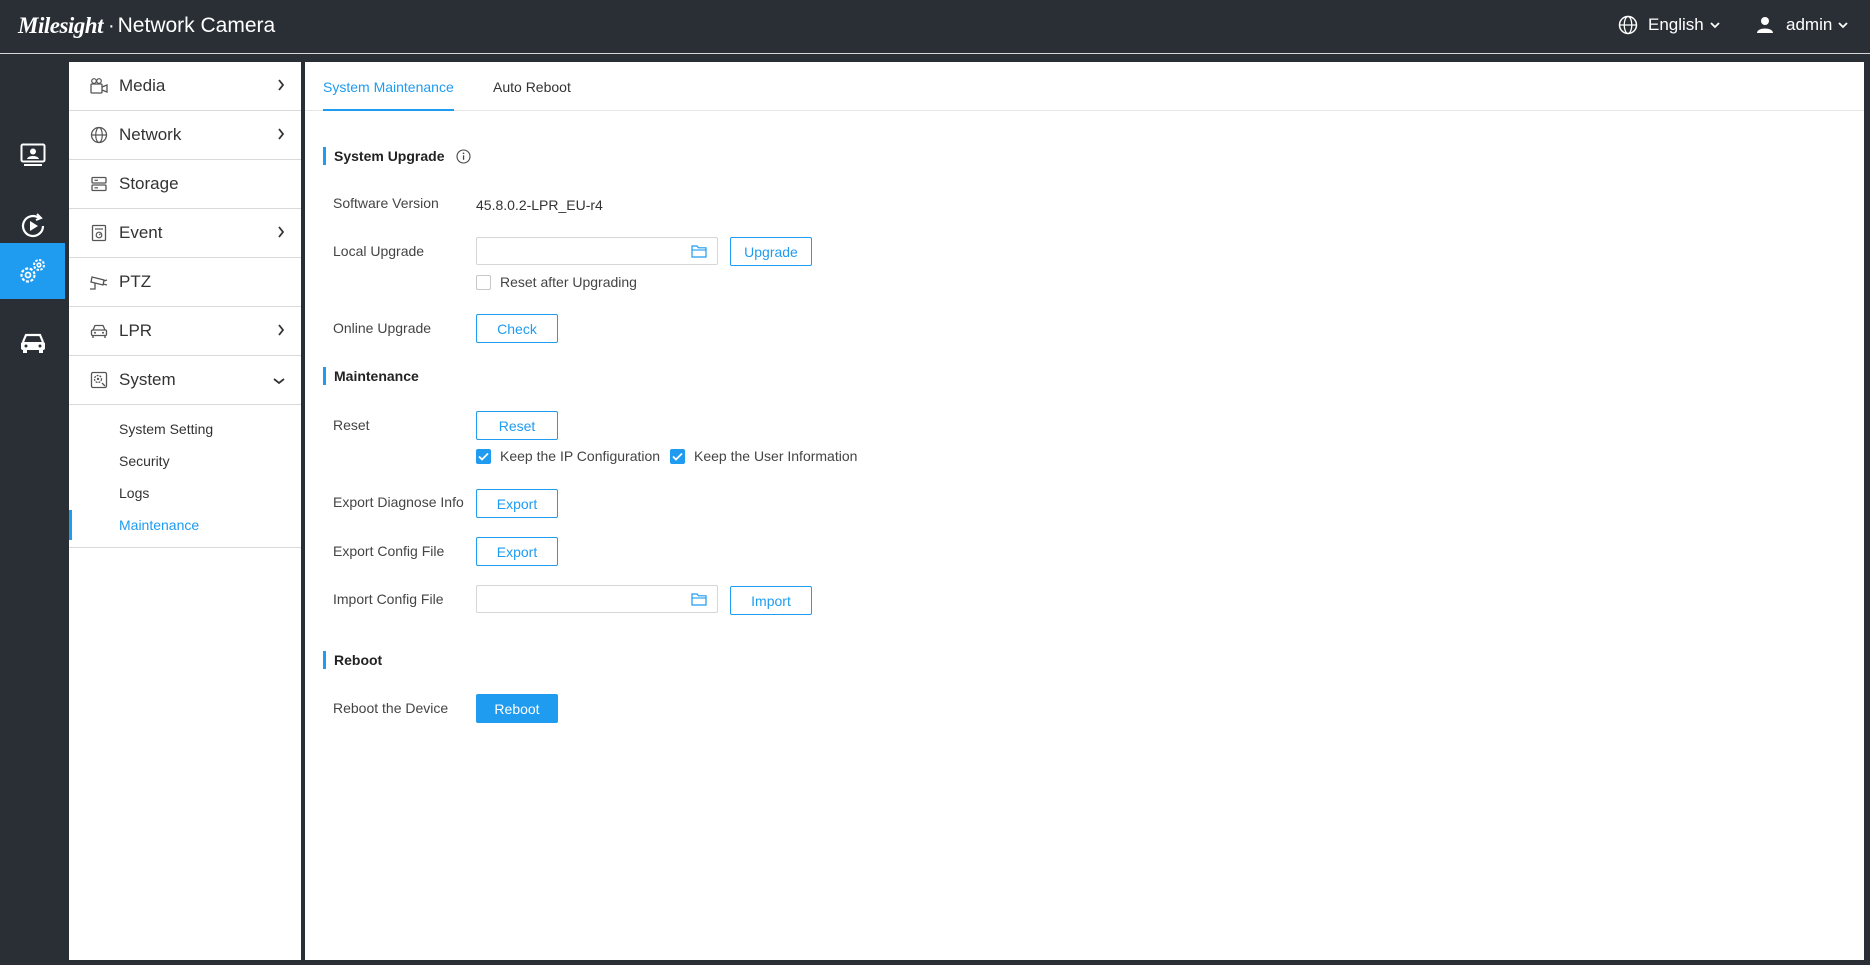 The height and width of the screenshot is (965, 1870). I want to click on rail-vehicle, so click(32, 343).